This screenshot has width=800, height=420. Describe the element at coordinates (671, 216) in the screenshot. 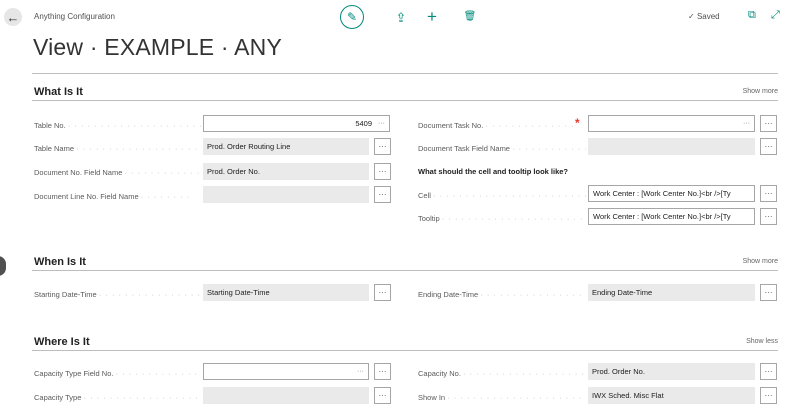

I see `tooltip-field: Work Center : [Work Center No.]<br />[Ty` at that location.